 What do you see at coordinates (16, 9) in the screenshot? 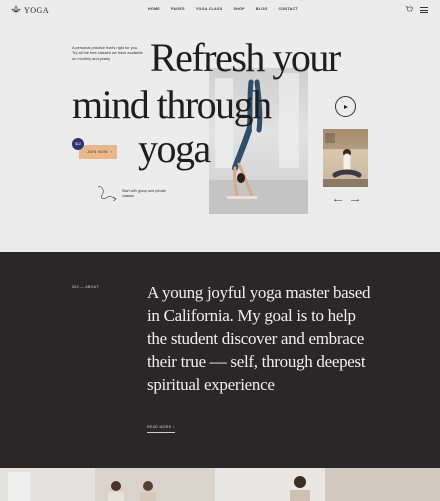
I see `lotus-icon` at bounding box center [16, 9].